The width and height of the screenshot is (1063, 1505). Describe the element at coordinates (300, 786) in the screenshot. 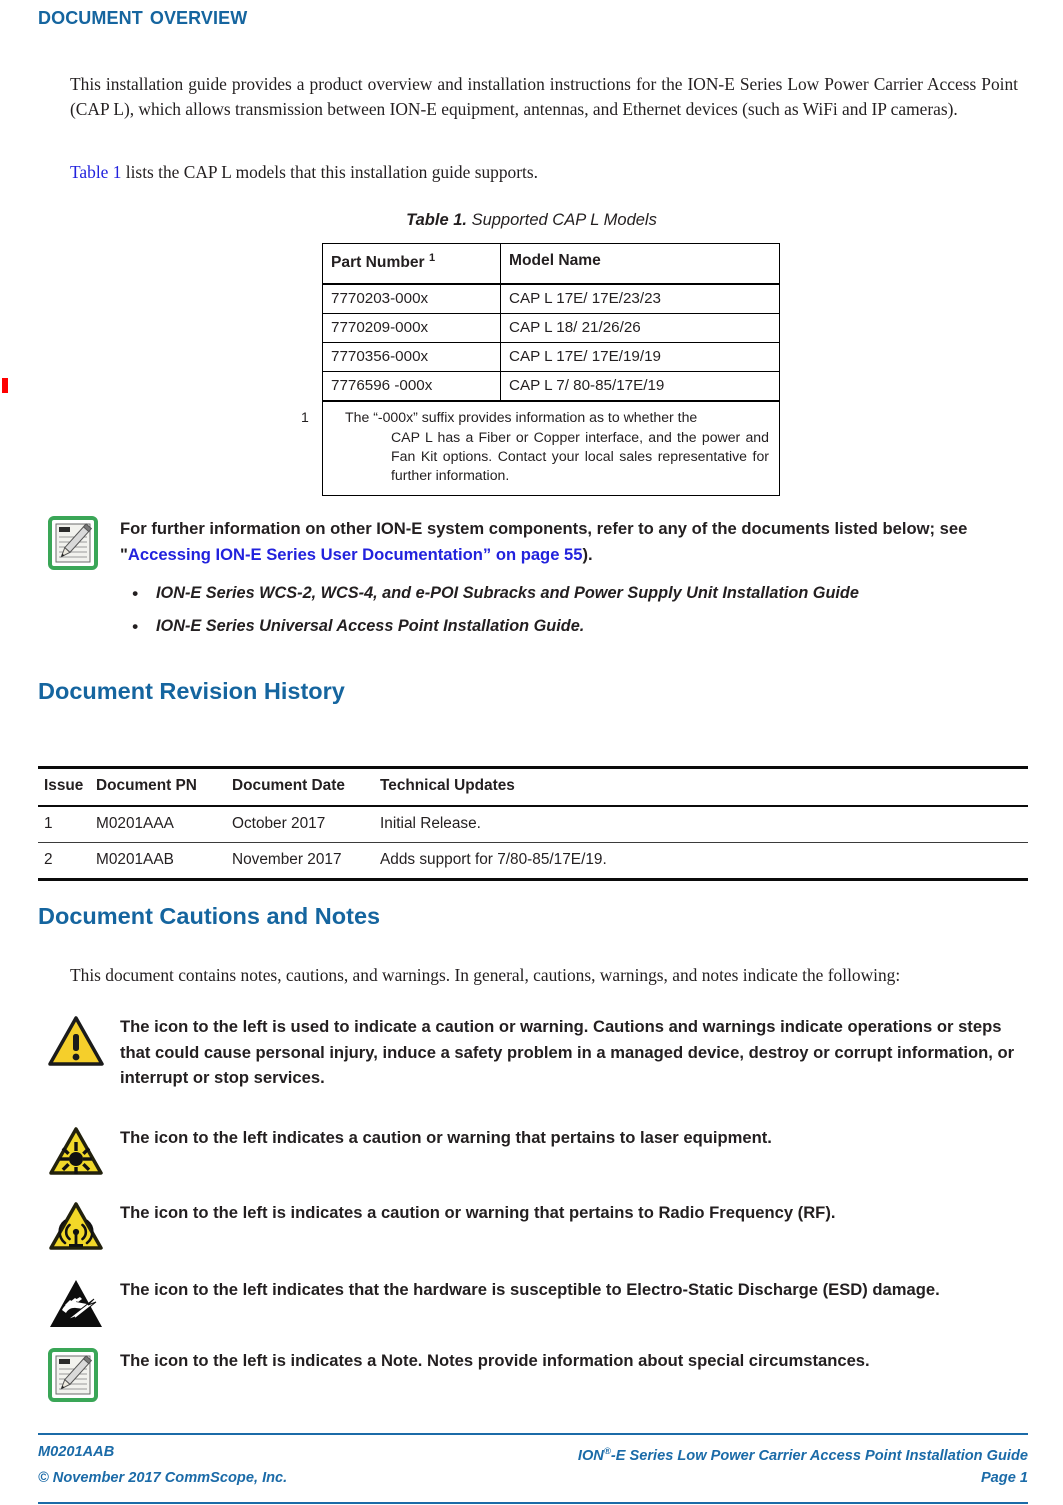

I see `rev-col-document-date: Document Date` at that location.